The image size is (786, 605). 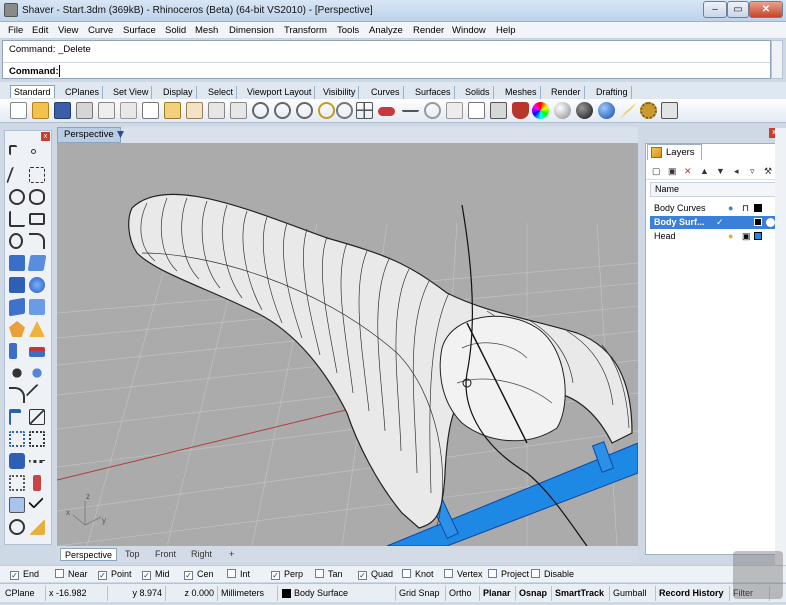 What do you see at coordinates (238, 574) in the screenshot?
I see `osnap-int: Int` at bounding box center [238, 574].